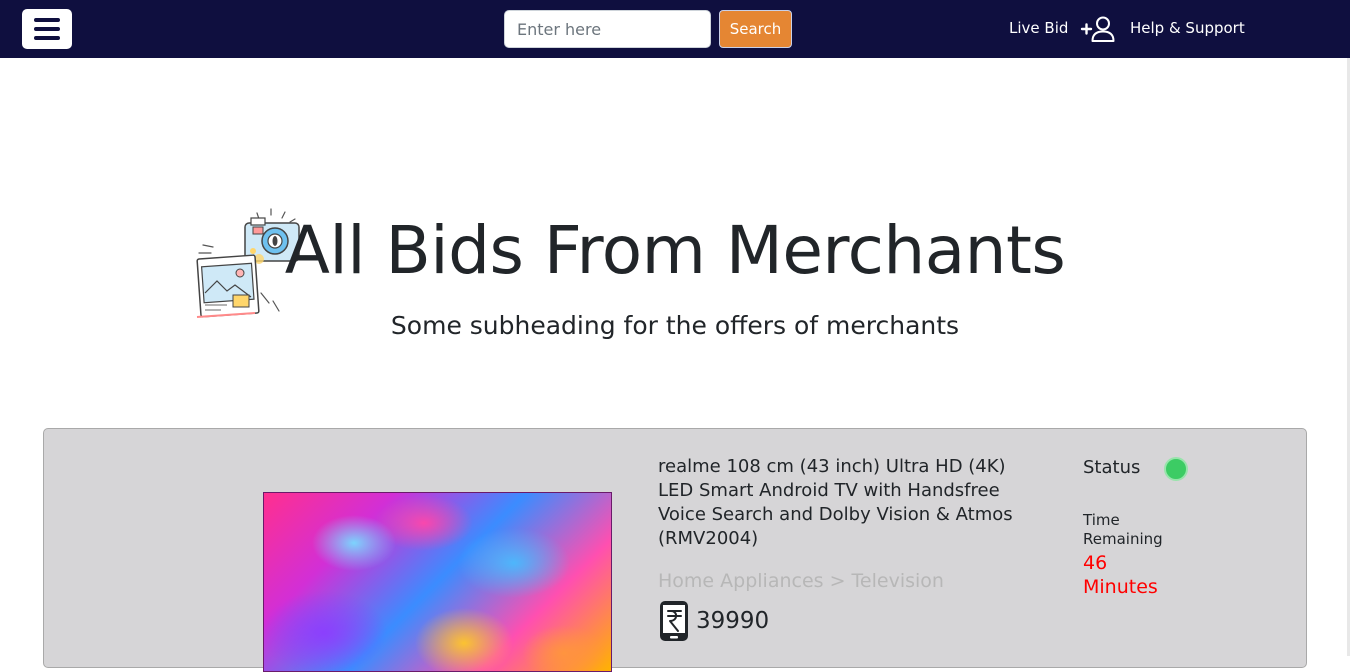 This screenshot has height=672, width=1350. Describe the element at coordinates (1123, 529) in the screenshot. I see `time-remaining-label: Time Remaining` at that location.